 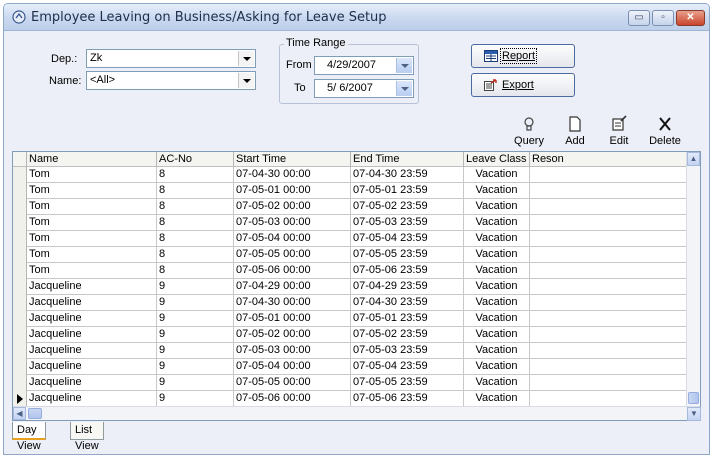 I want to click on column-header-ac-no: AC-No, so click(x=195, y=159).